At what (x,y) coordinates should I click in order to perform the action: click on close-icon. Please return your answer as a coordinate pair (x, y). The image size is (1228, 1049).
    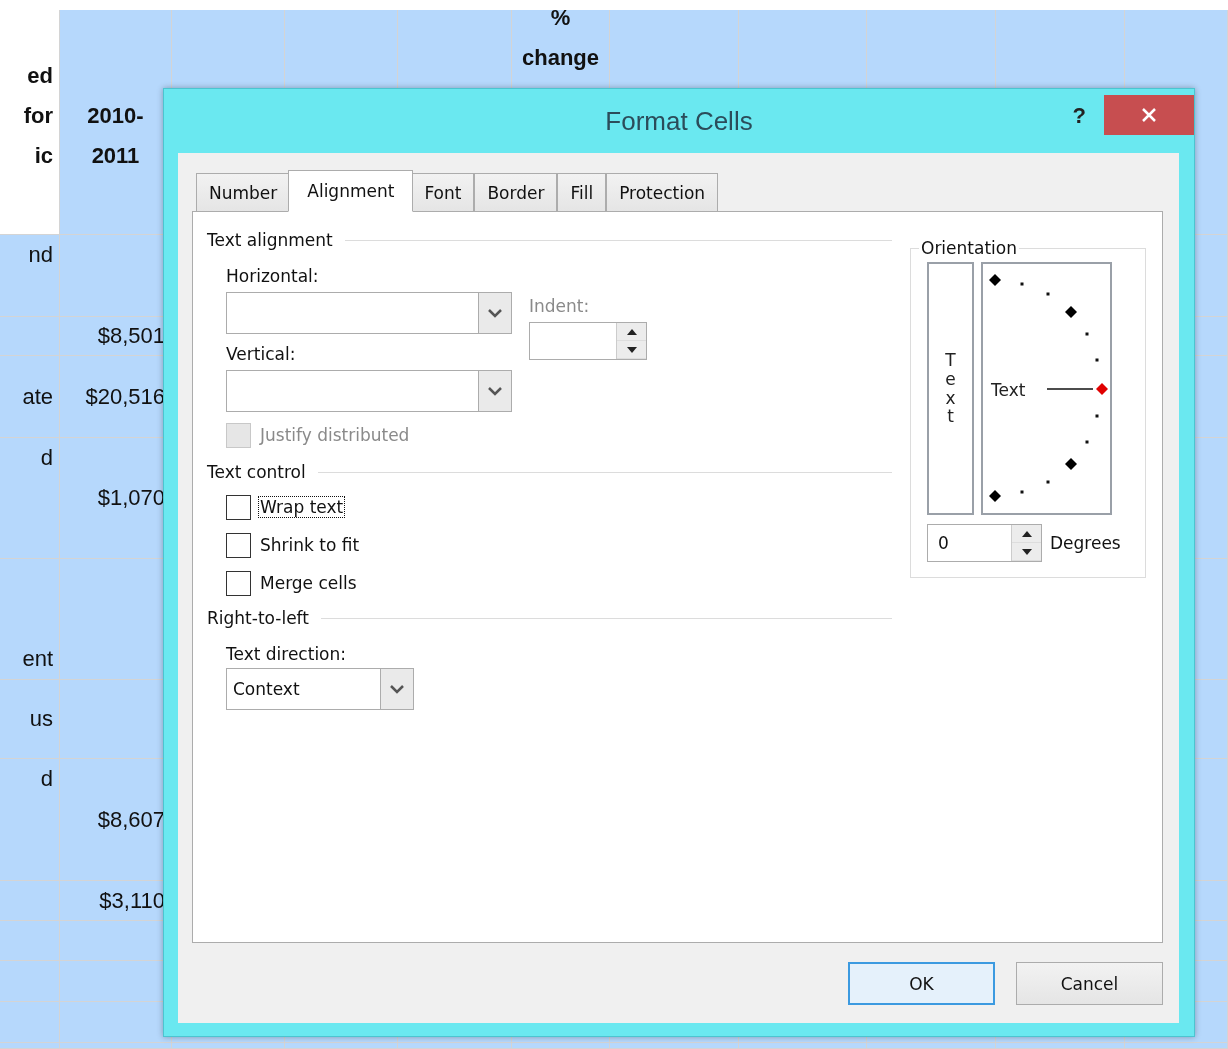
    Looking at the image, I should click on (1149, 115).